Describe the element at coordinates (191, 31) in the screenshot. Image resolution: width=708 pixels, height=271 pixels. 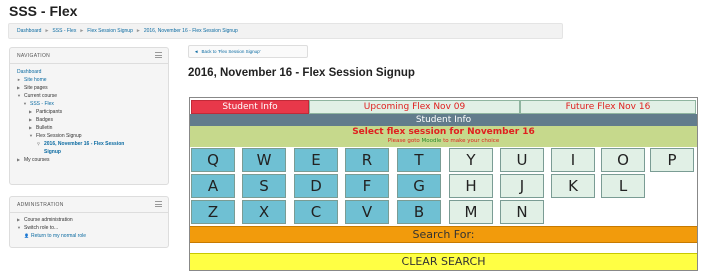
I see `breadcrumb-current: 2016, November 16 - Flex Session Signup` at that location.